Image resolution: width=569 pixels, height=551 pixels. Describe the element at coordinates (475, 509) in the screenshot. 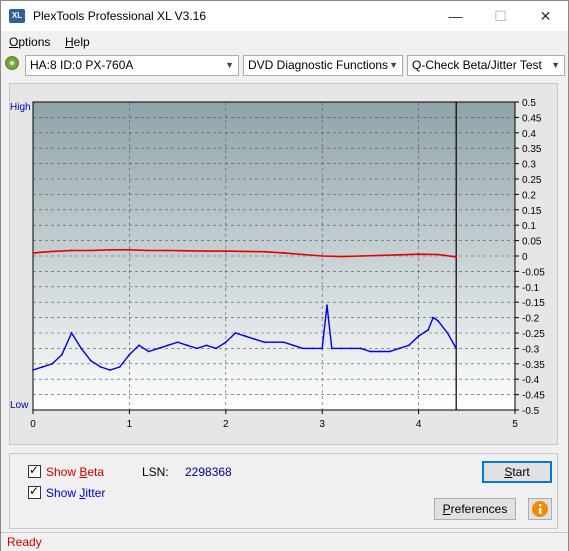

I see `preferences-button: Preferences` at that location.